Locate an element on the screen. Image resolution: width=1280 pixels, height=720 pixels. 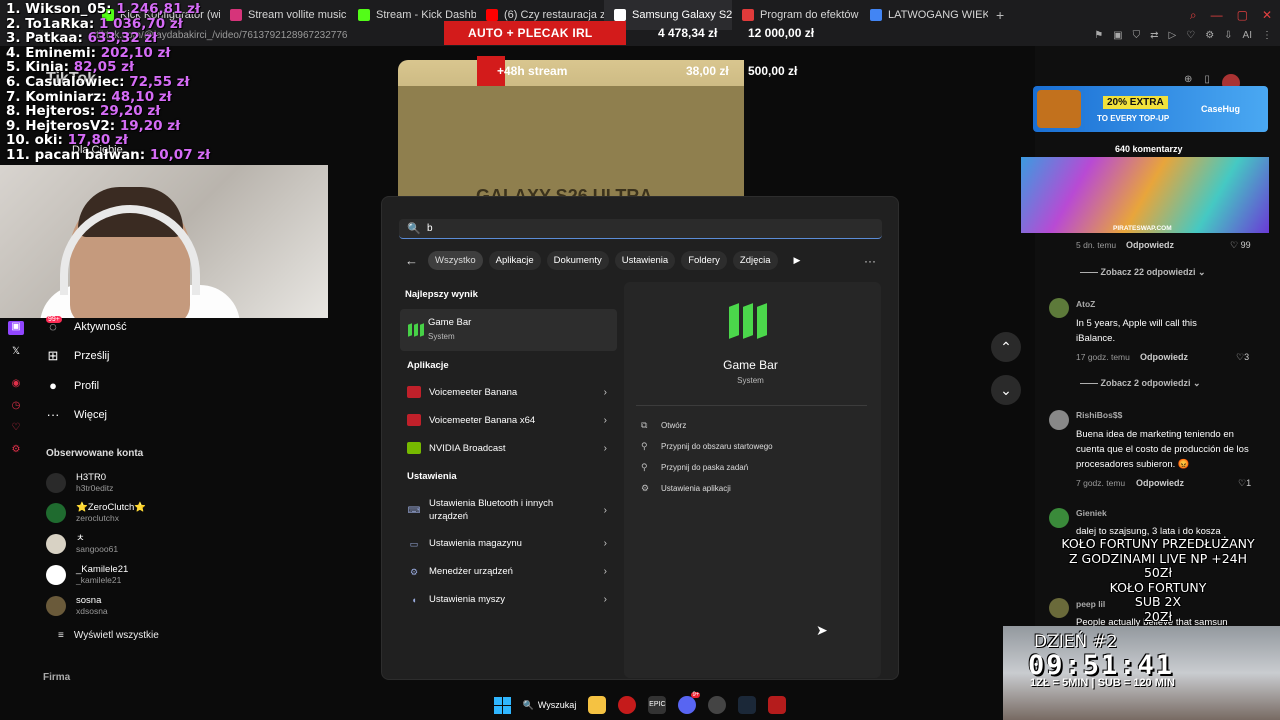
search-tabs-icon: ⌕ is located at coordinates (1193, 15).